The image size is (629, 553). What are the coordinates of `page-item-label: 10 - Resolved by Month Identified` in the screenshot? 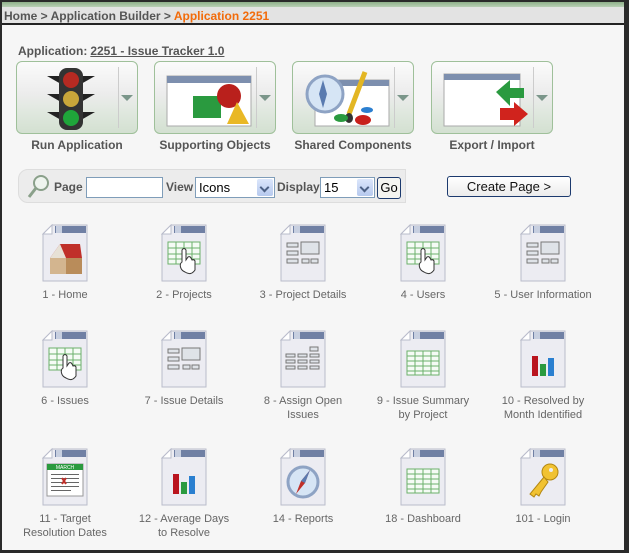 It's located at (543, 408).